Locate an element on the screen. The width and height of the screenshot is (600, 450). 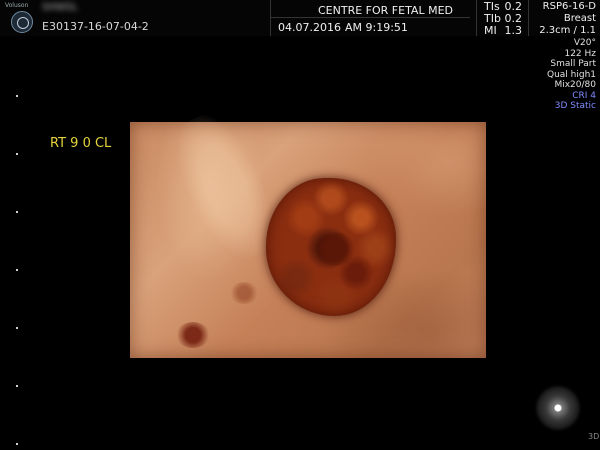
param-quality: Qual high1 is located at coordinates (571, 74).